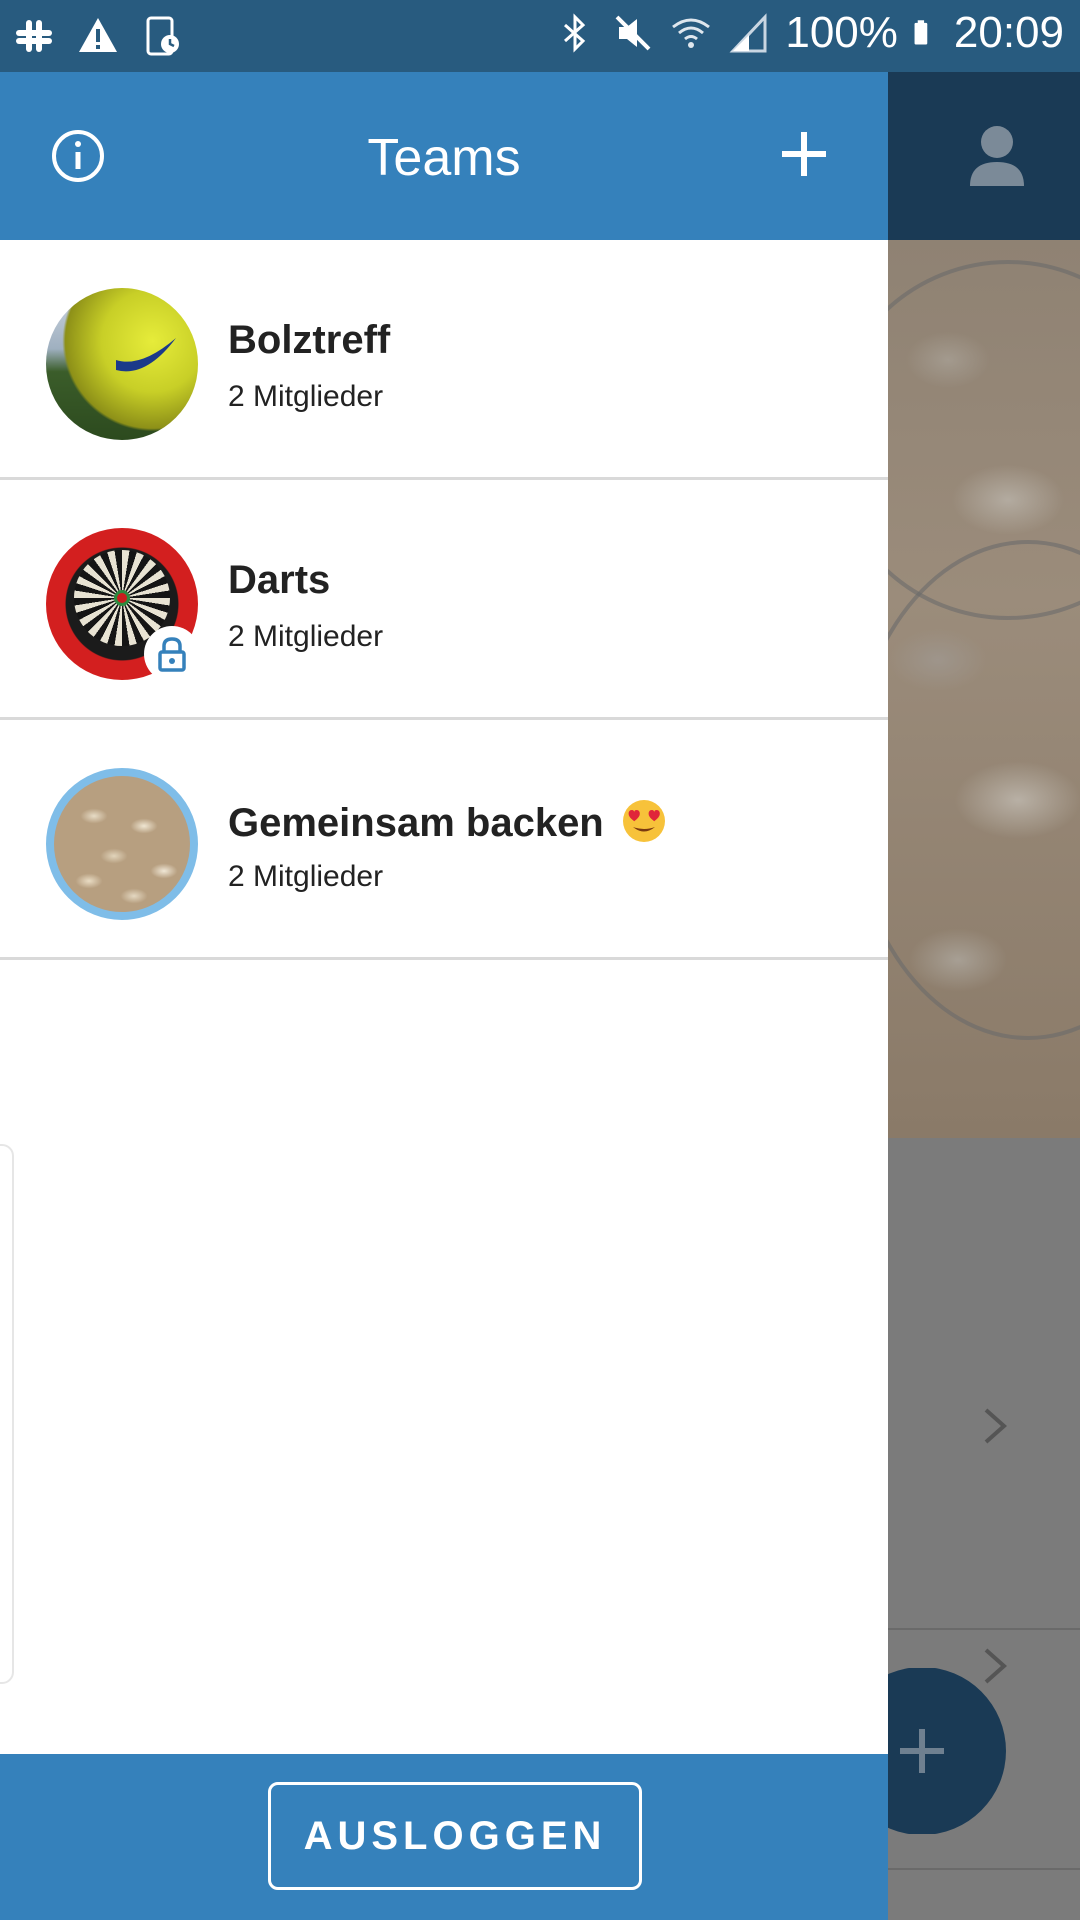 This screenshot has height=1920, width=1080. I want to click on mute-icon, so click(633, 33).